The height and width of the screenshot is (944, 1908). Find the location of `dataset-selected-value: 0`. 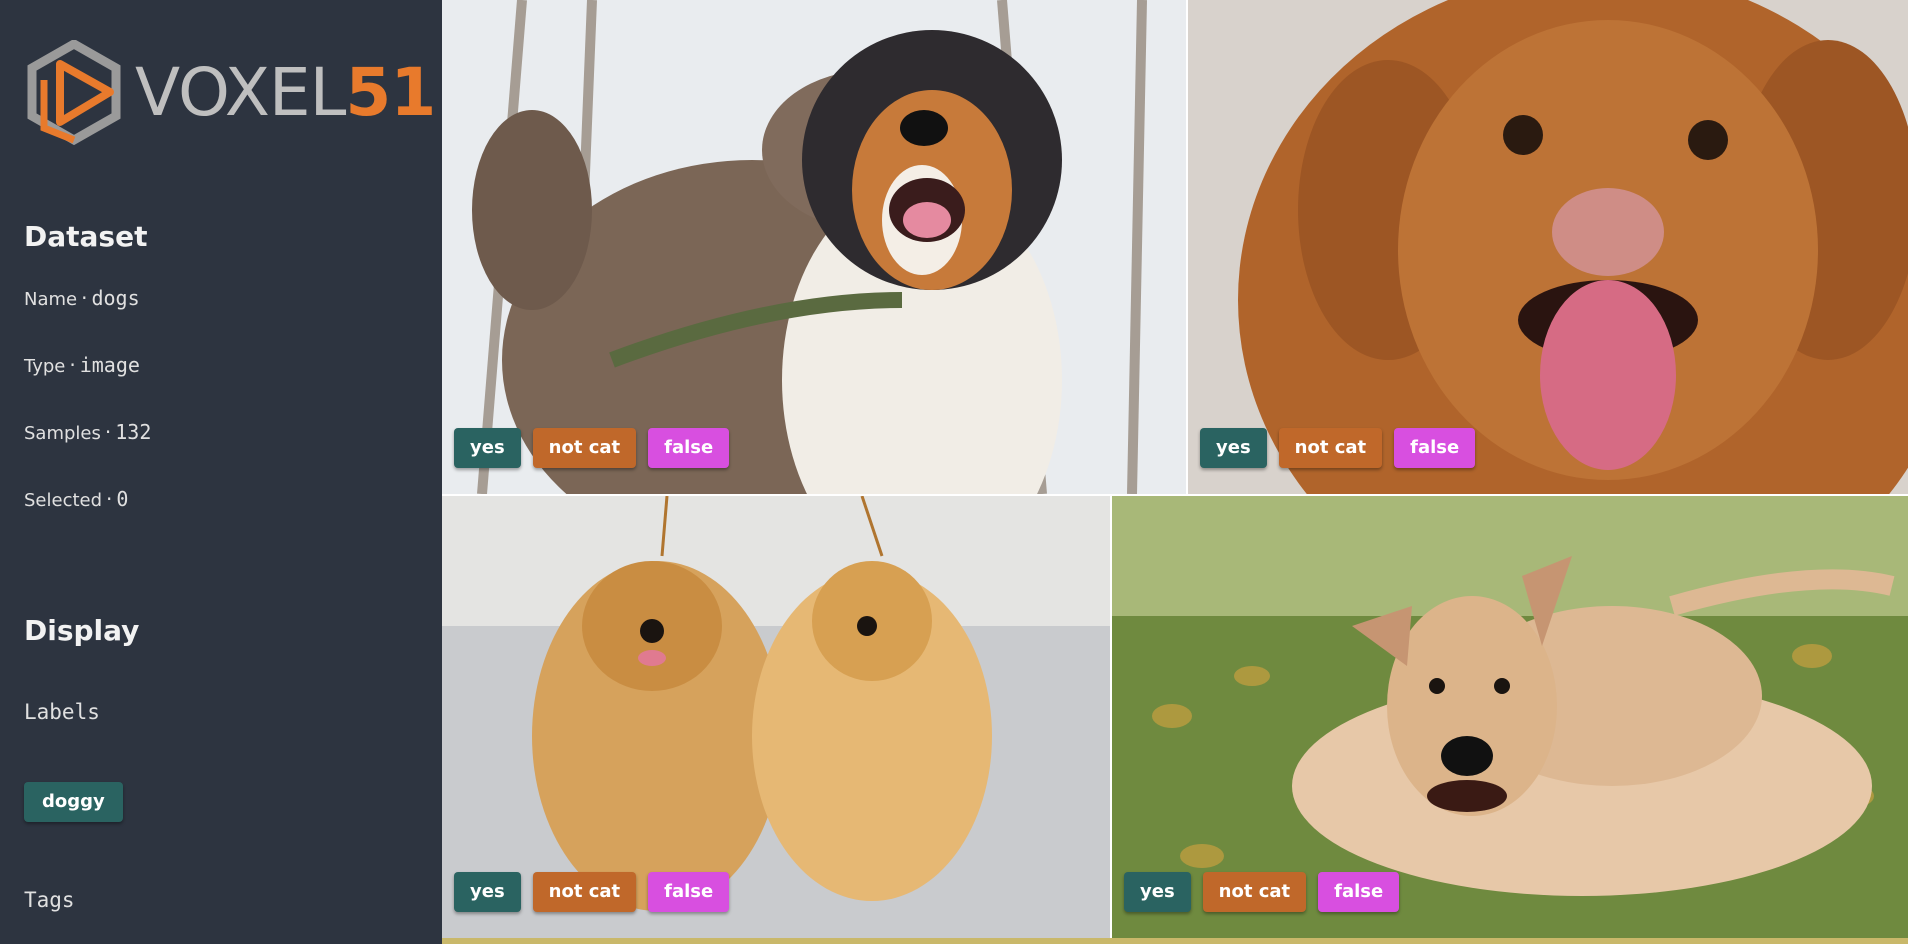

dataset-selected-value: 0 is located at coordinates (122, 499).